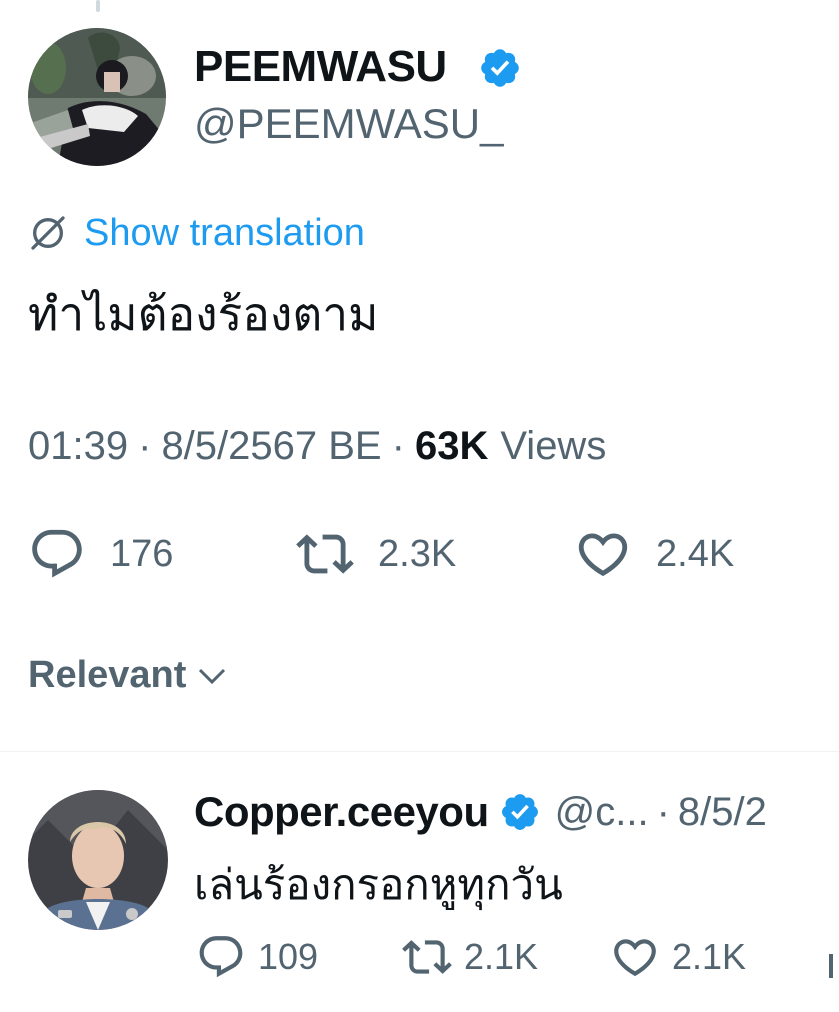 The height and width of the screenshot is (1012, 839). What do you see at coordinates (78, 446) in the screenshot?
I see `tweet-time: 01:39` at bounding box center [78, 446].